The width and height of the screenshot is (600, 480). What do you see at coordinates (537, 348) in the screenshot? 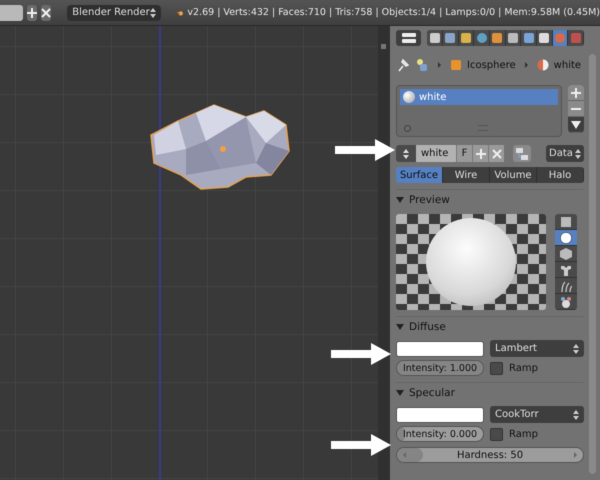
I see `shader-dropdown: Lambert` at bounding box center [537, 348].